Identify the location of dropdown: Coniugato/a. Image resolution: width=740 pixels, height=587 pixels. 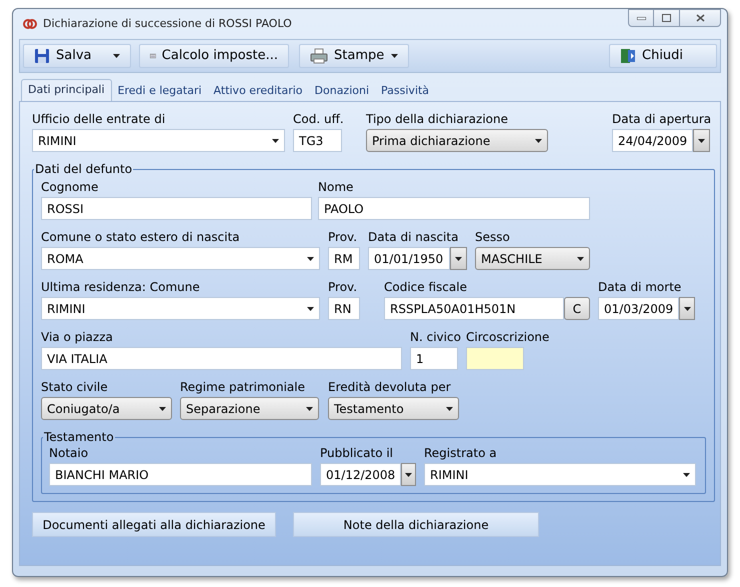
(106, 408).